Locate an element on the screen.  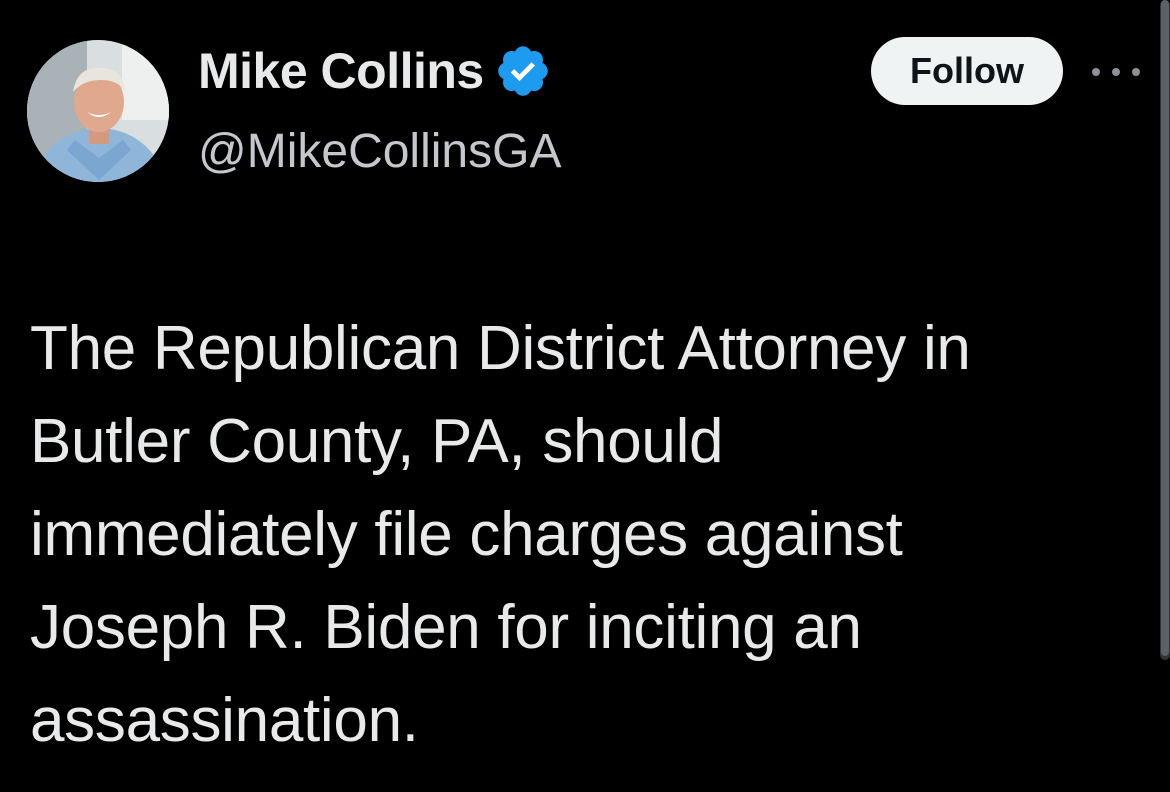
author-handle: @MikeCollinsGA is located at coordinates (379, 151).